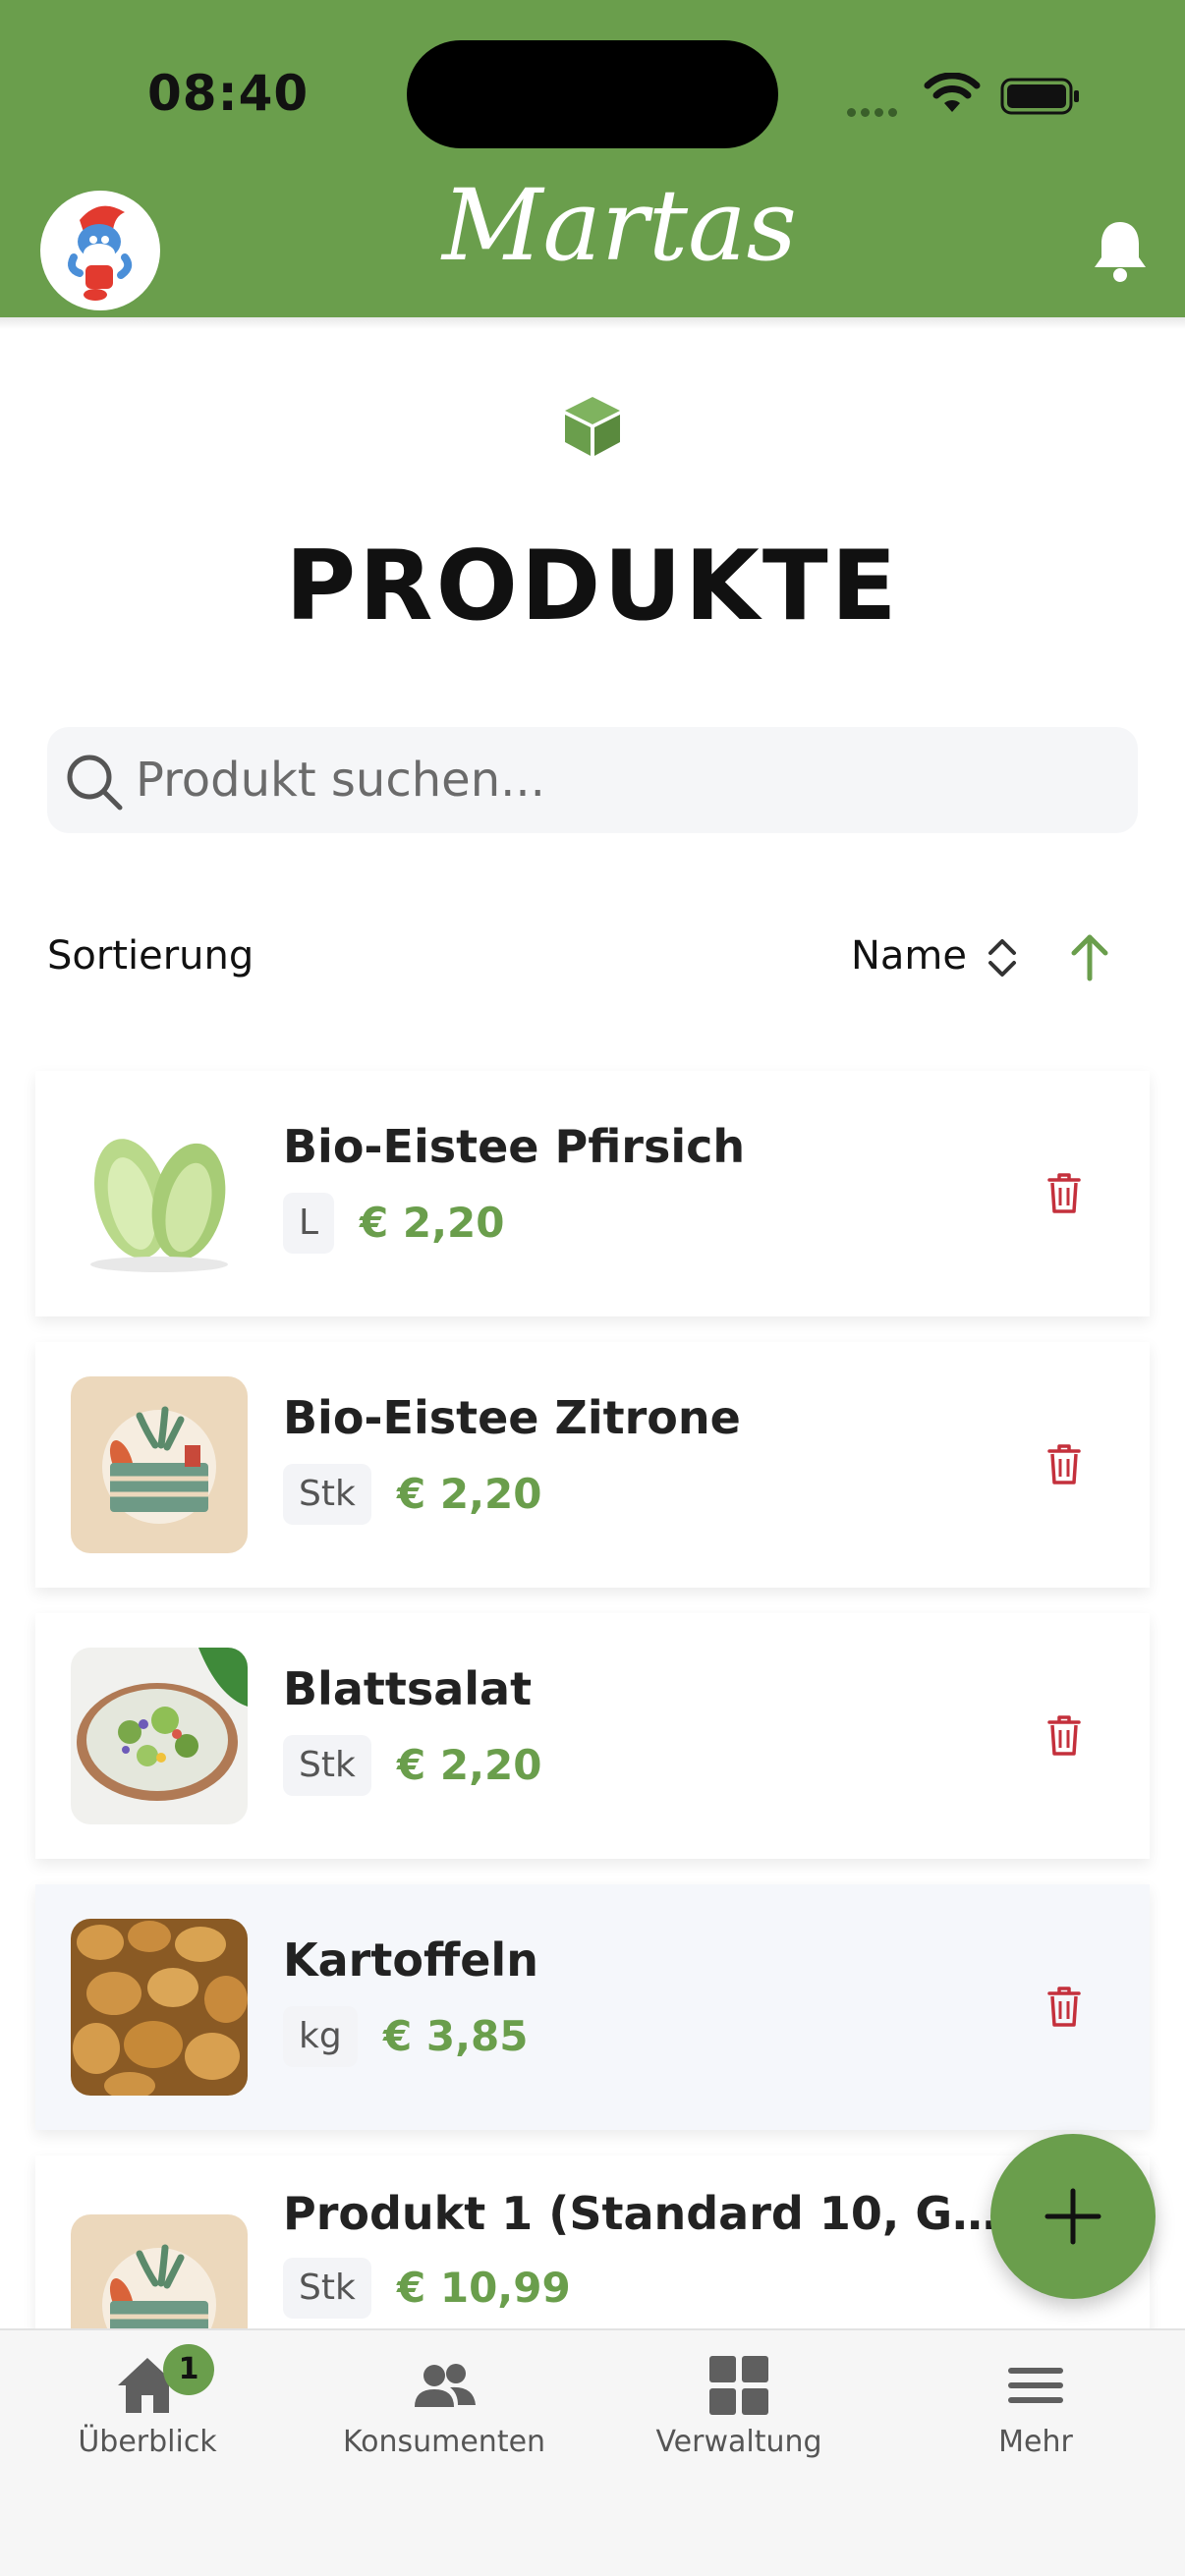 The image size is (1185, 2576). I want to click on crate-placeholder-image, so click(160, 1464).